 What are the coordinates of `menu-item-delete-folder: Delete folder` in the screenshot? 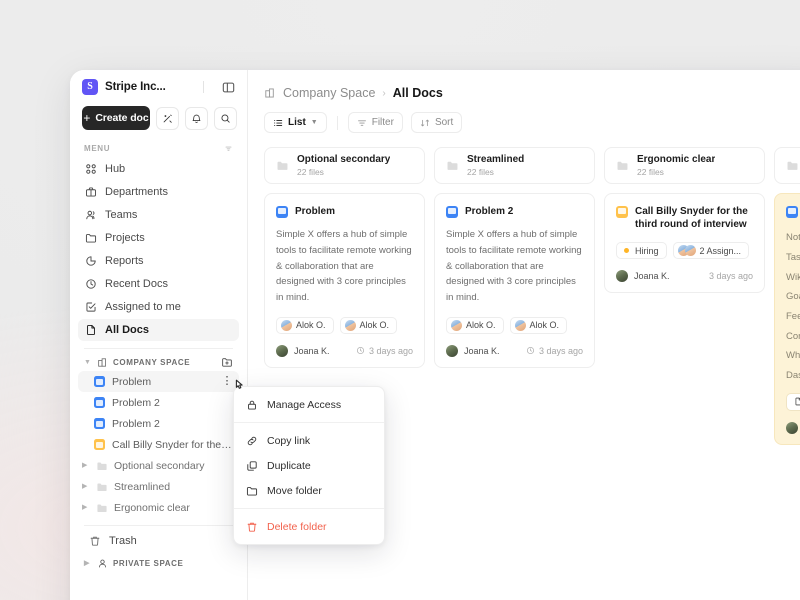 It's located at (309, 526).